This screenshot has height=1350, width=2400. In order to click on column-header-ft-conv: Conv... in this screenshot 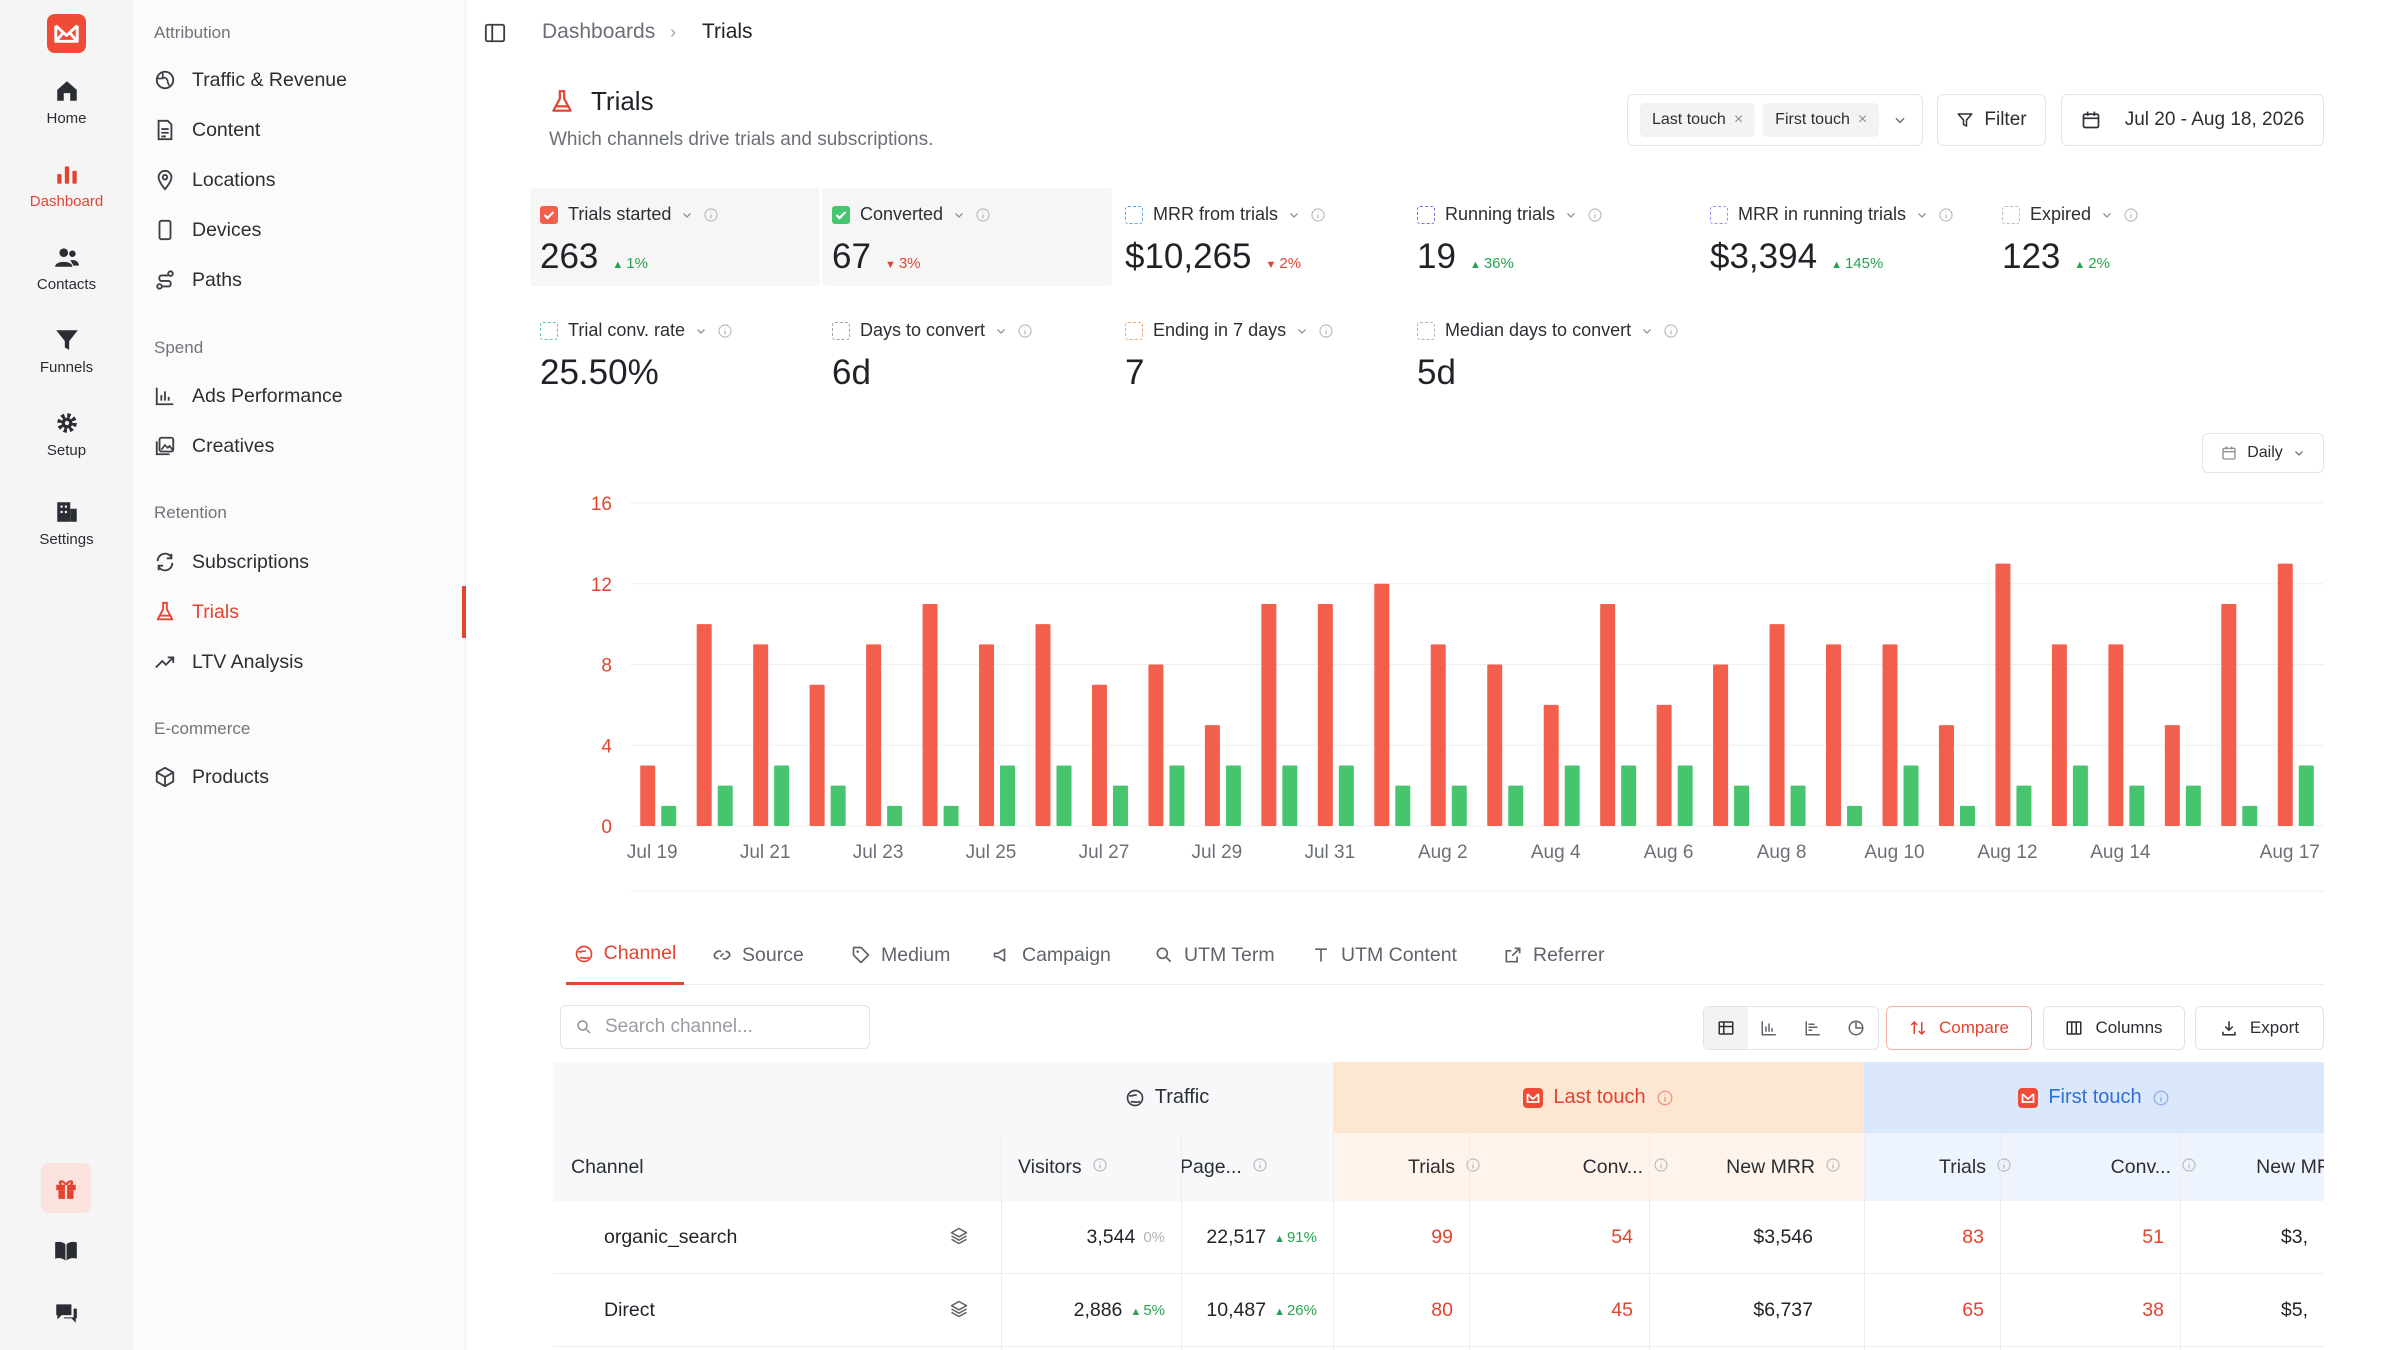, I will do `click(2129, 1167)`.